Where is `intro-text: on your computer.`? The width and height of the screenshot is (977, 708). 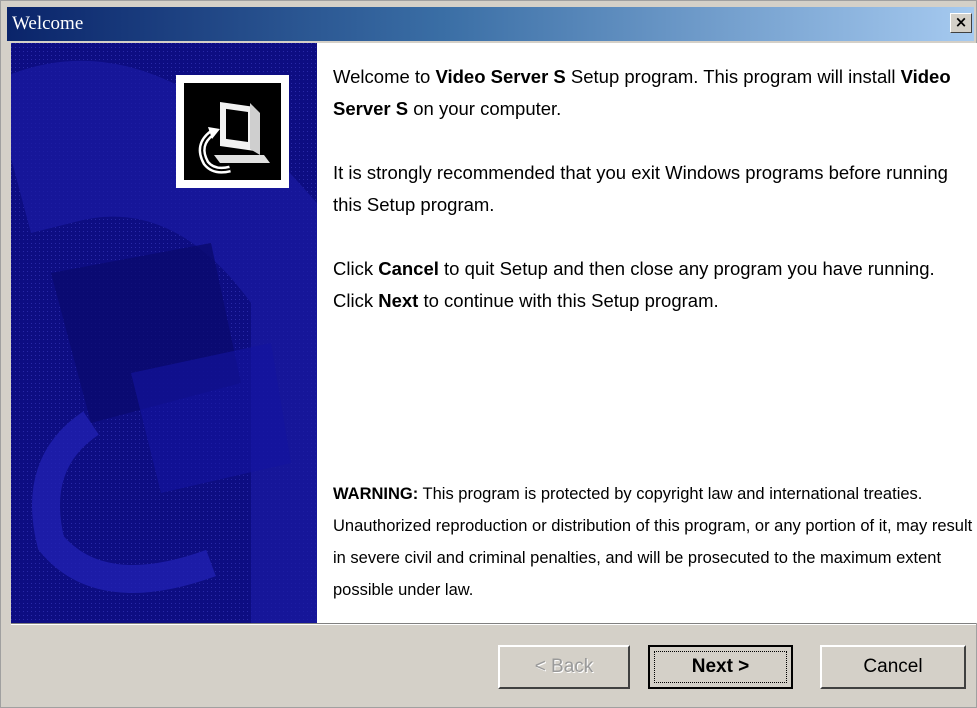 intro-text: on your computer. is located at coordinates (485, 108).